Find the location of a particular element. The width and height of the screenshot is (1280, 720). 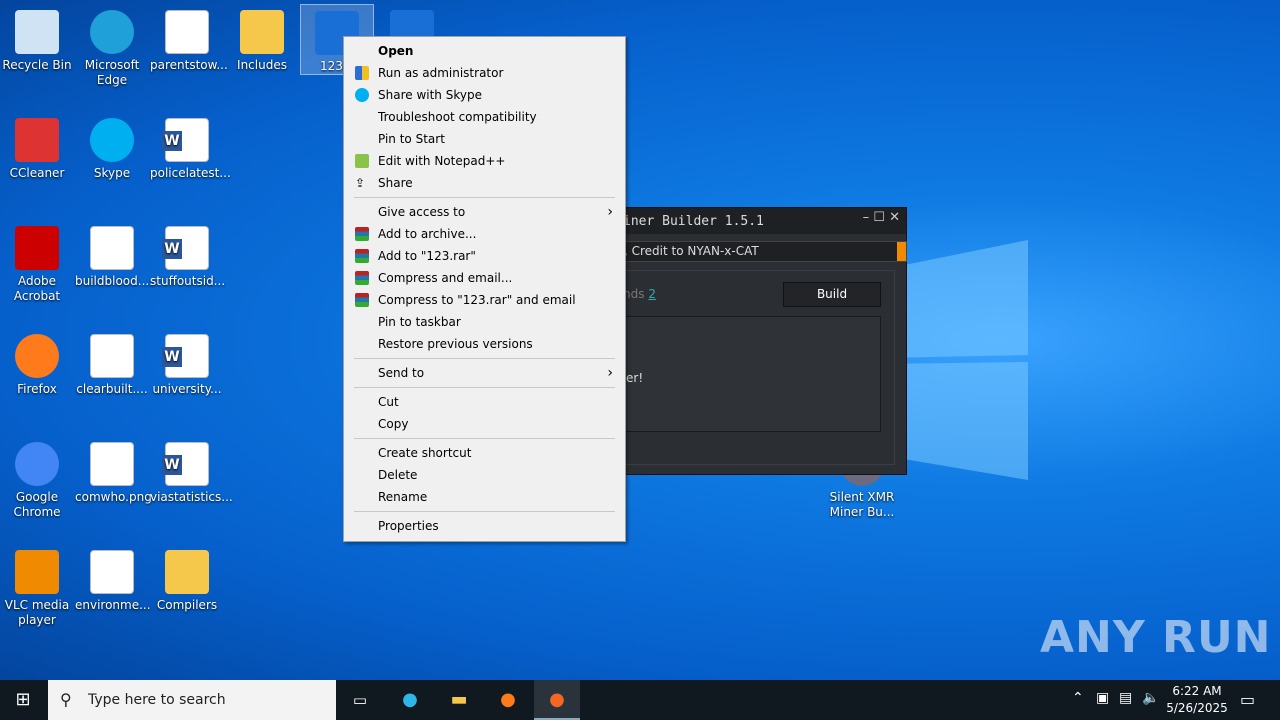

menu-item: Add to "123.rar" is located at coordinates (484, 256).